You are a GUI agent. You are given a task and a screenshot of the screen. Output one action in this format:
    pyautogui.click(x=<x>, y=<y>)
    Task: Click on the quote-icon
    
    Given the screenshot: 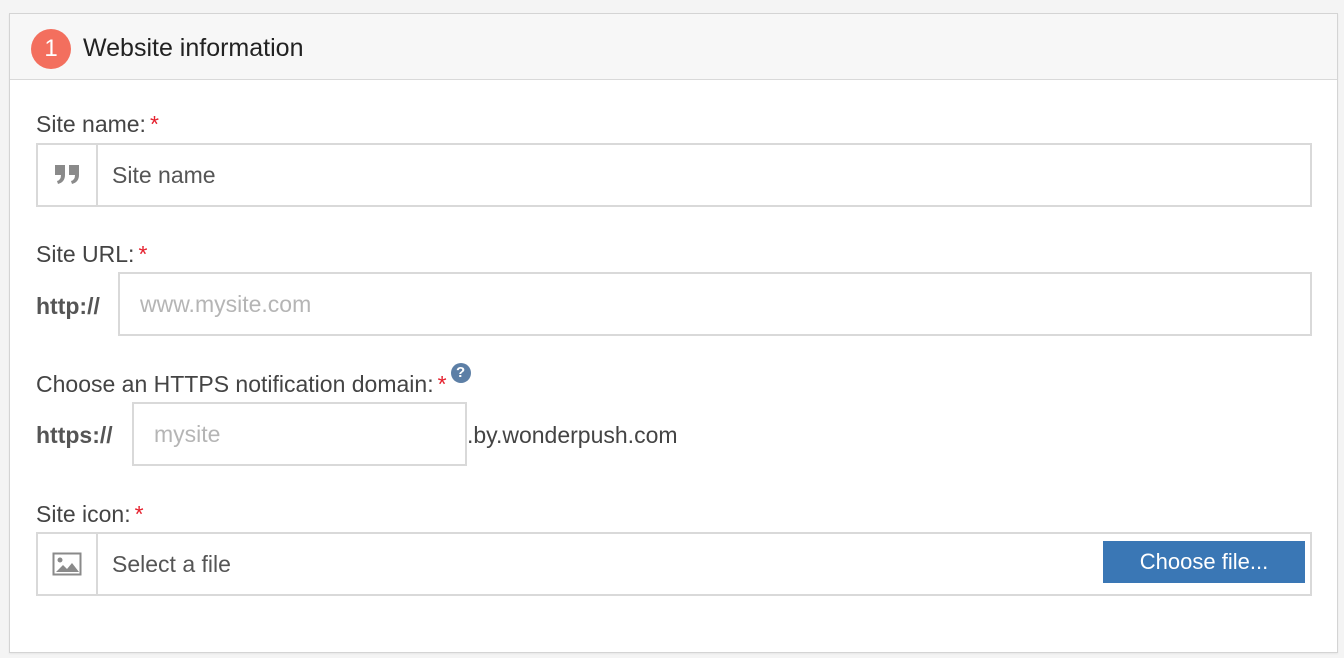 What is the action you would take?
    pyautogui.click(x=68, y=175)
    